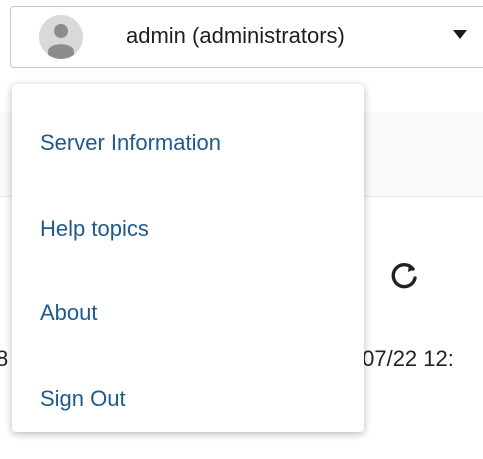  I want to click on refresh-icon, so click(404, 276).